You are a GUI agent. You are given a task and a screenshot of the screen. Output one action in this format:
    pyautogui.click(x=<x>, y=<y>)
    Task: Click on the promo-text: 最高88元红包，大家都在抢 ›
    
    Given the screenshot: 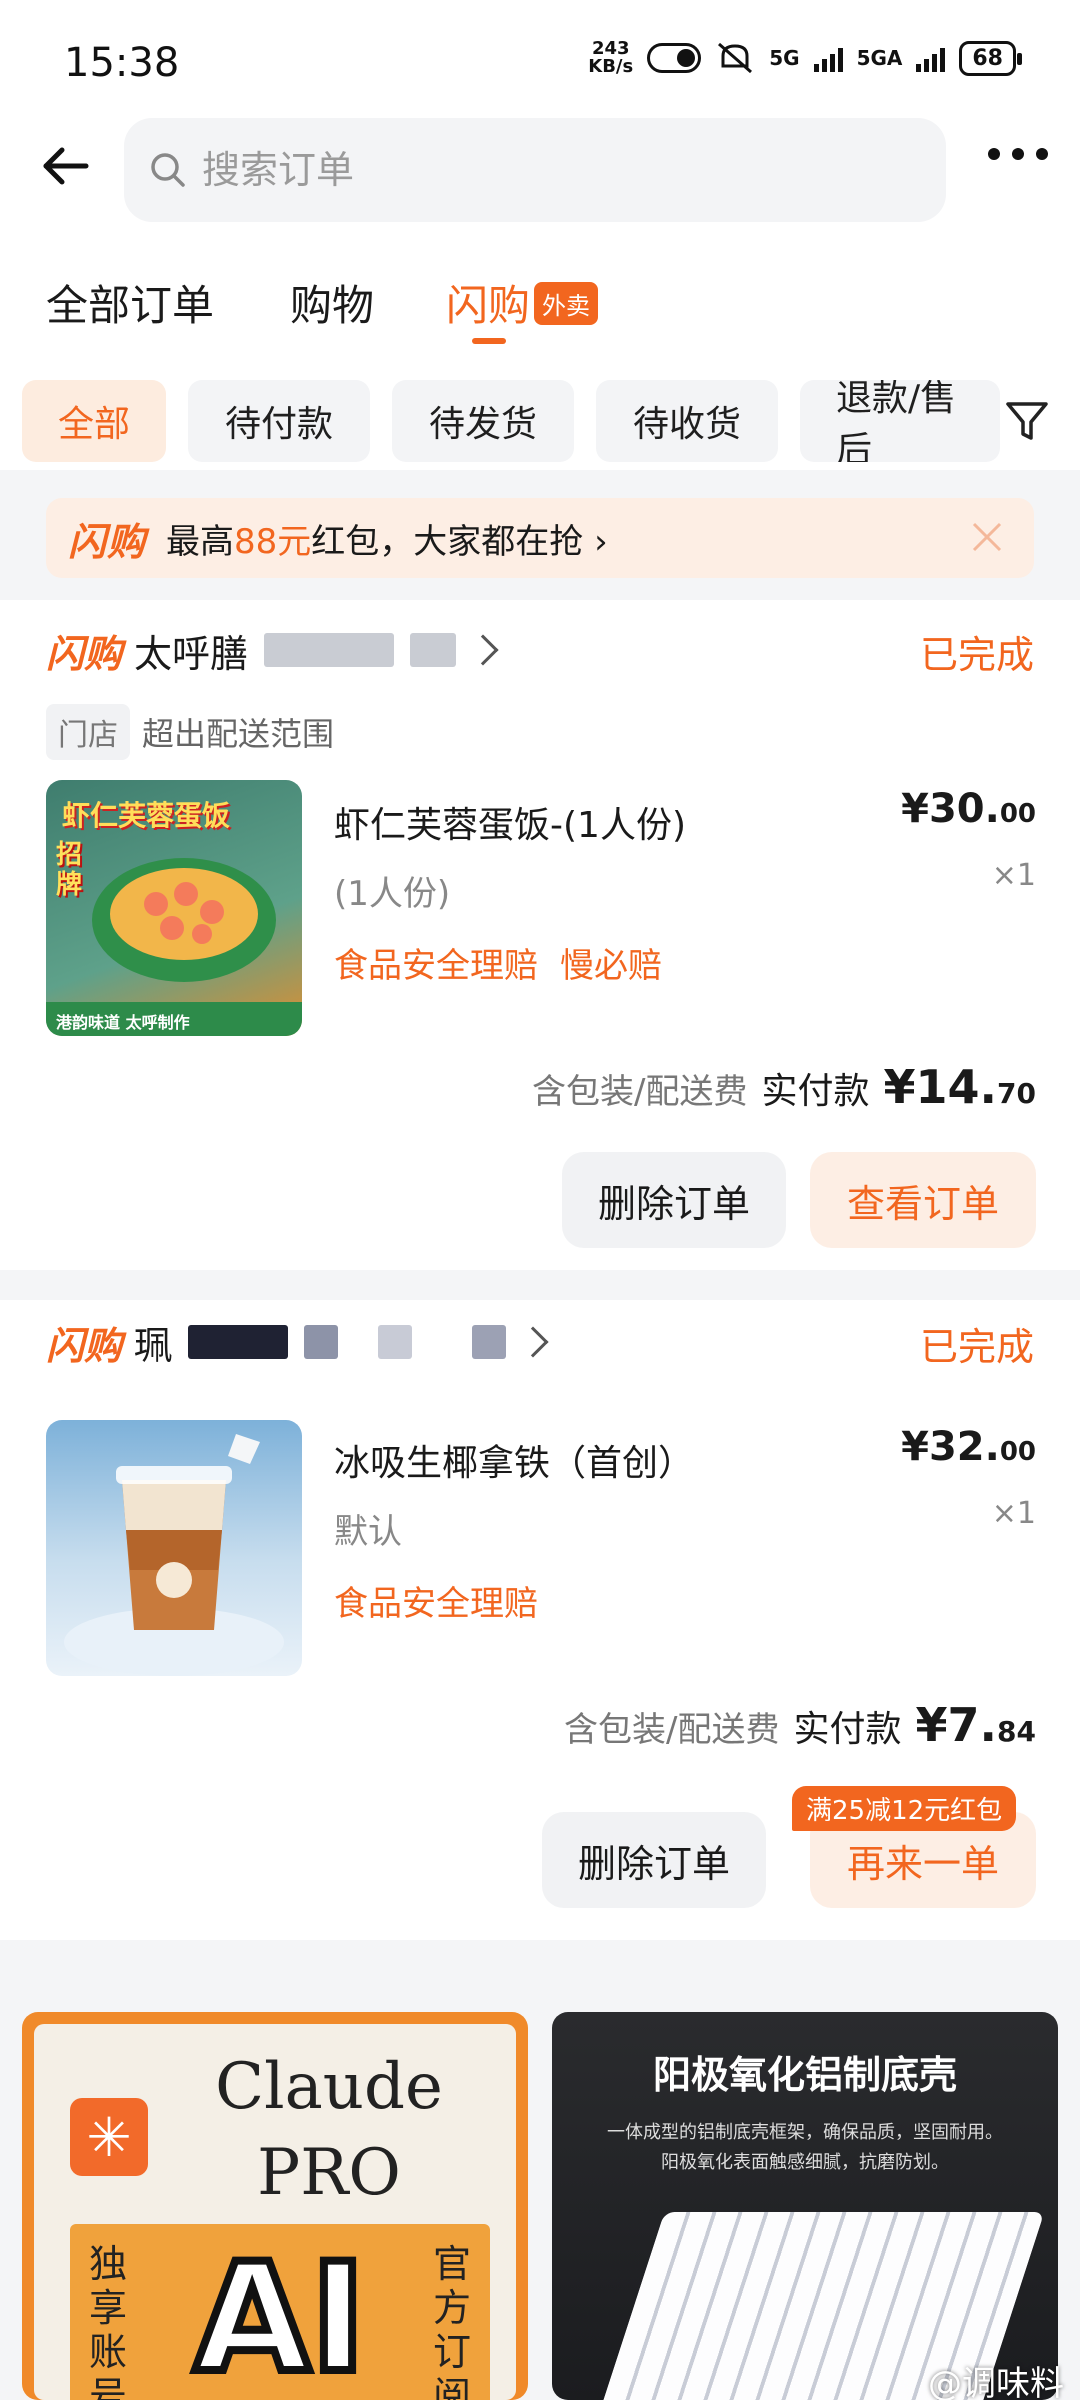 What is the action you would take?
    pyautogui.click(x=387, y=541)
    